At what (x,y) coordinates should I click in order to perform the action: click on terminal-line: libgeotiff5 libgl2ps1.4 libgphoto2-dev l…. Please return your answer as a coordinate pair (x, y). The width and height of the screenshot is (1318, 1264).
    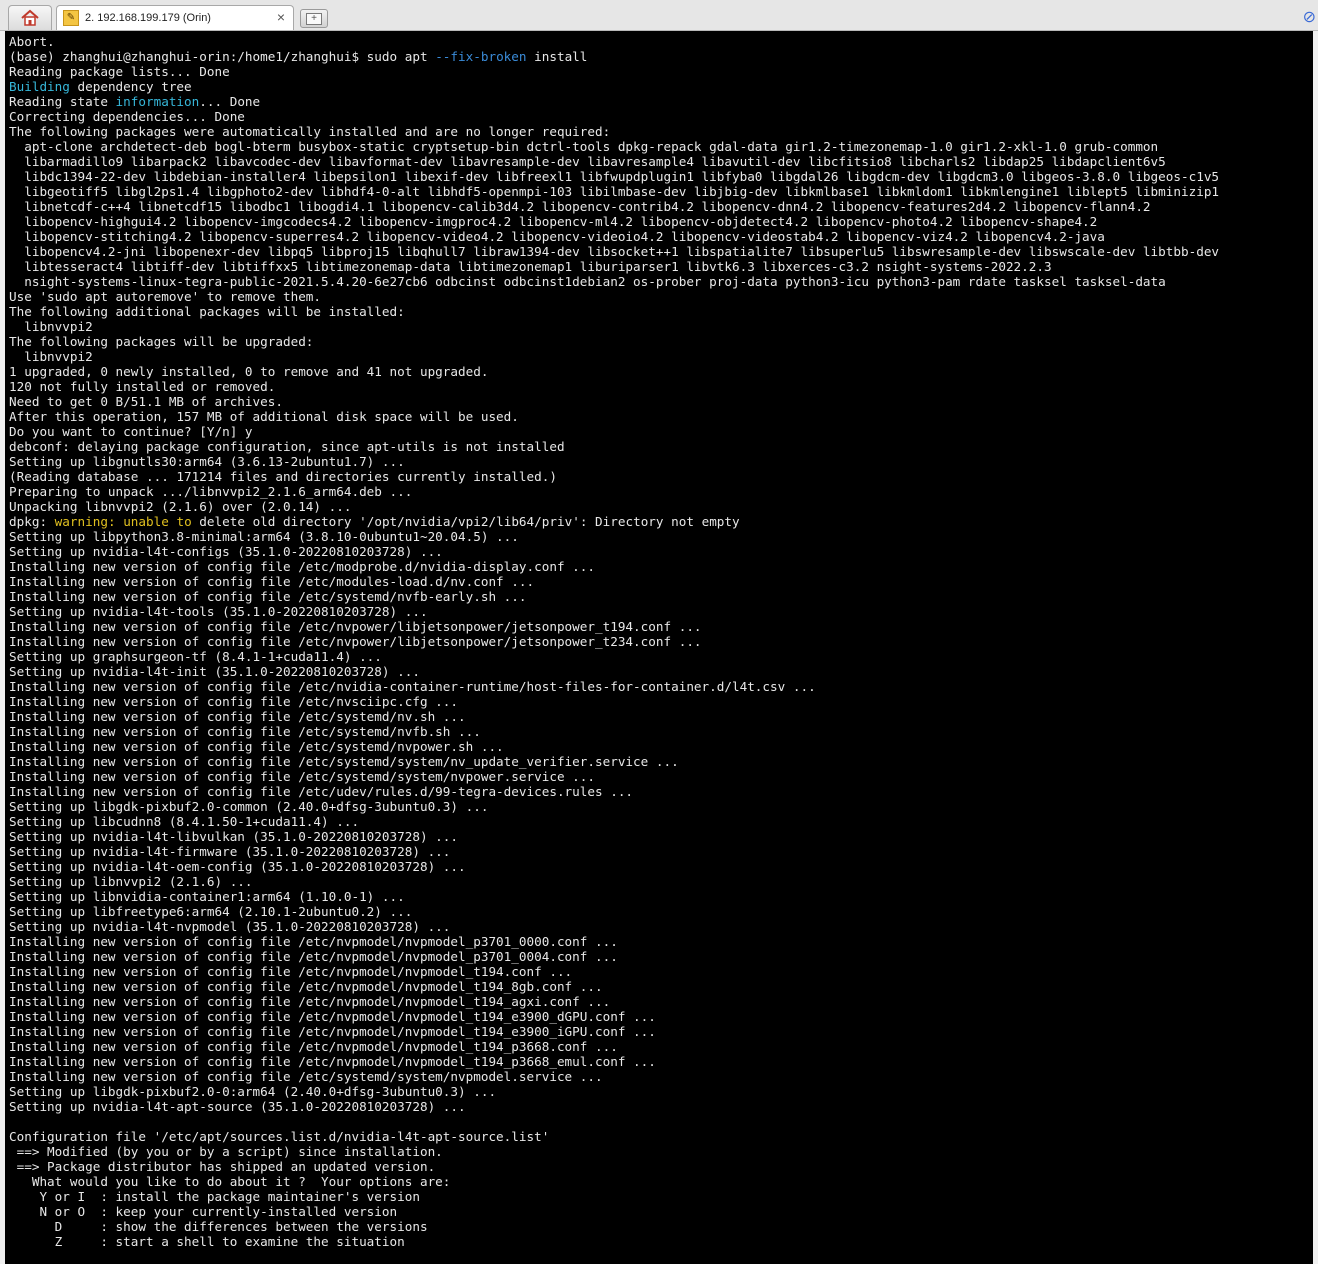
    Looking at the image, I should click on (614, 191).